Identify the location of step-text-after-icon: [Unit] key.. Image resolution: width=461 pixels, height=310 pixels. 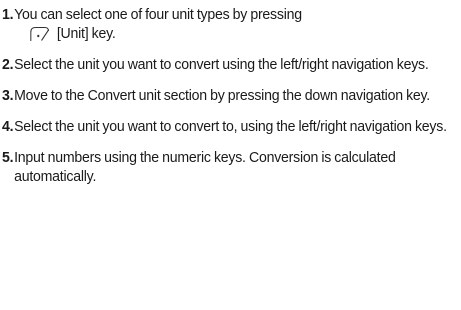
(86, 33).